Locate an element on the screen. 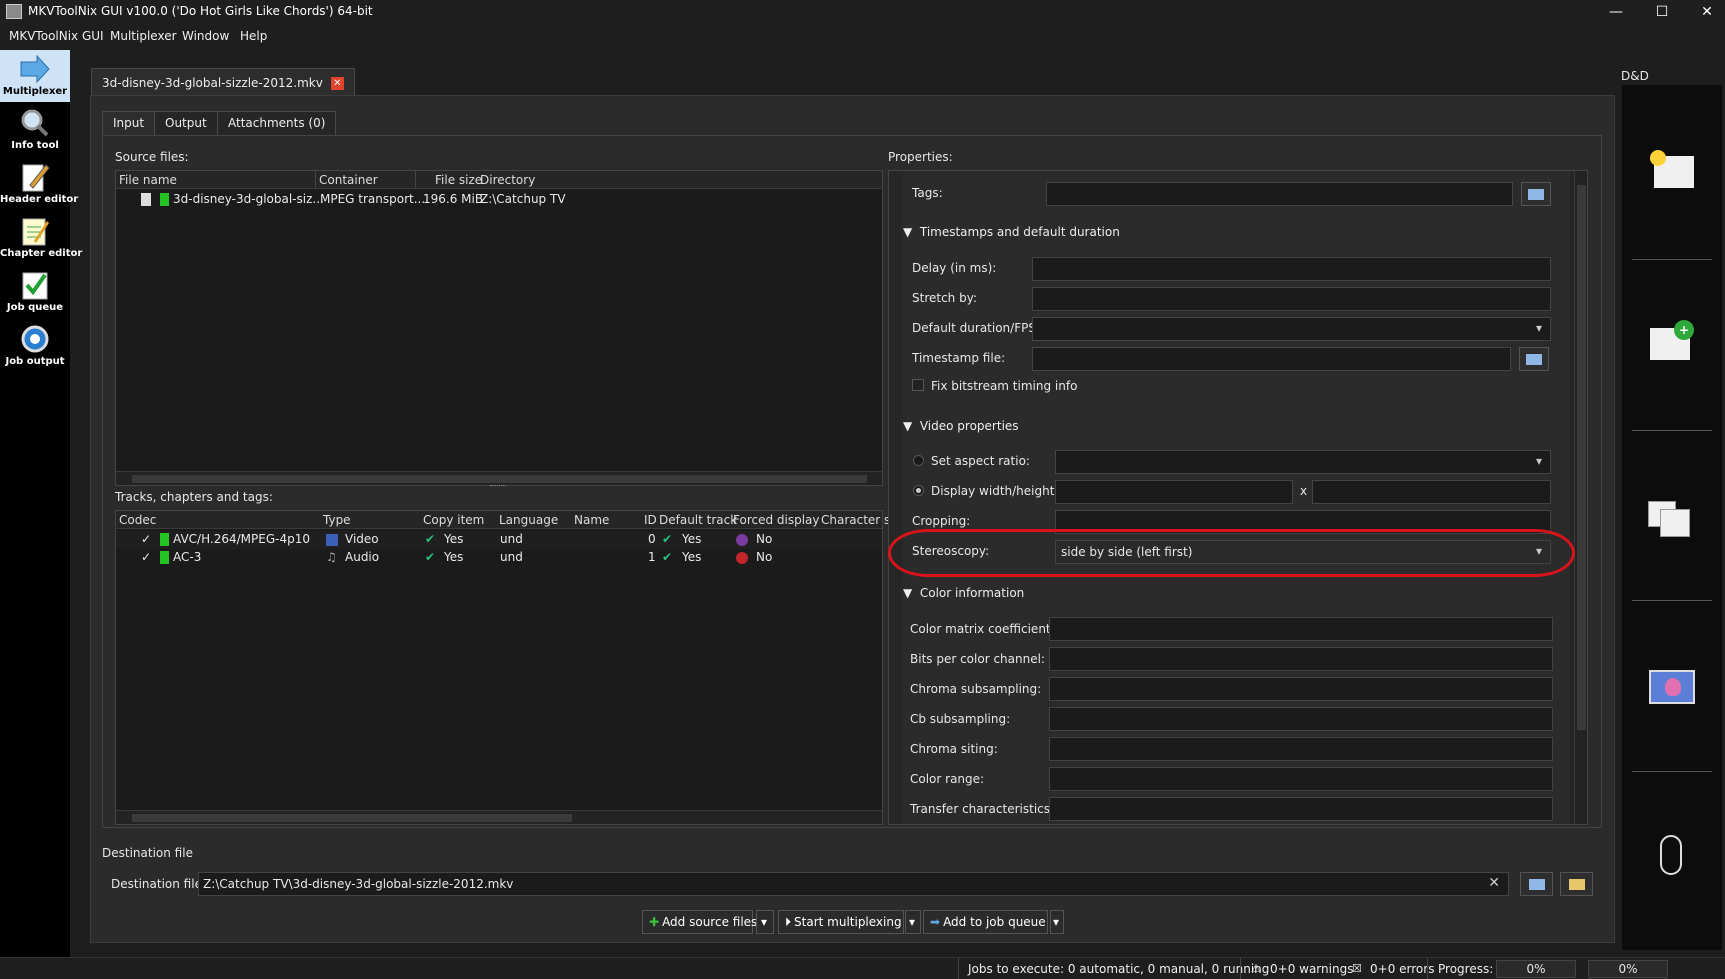  minimize-button: — is located at coordinates (1616, 11).